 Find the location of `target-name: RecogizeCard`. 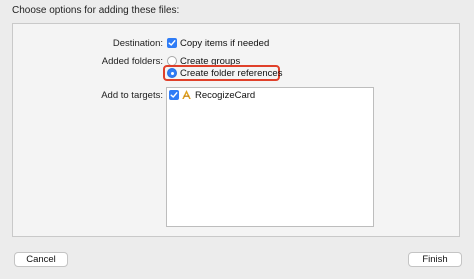

target-name: RecogizeCard is located at coordinates (225, 95).